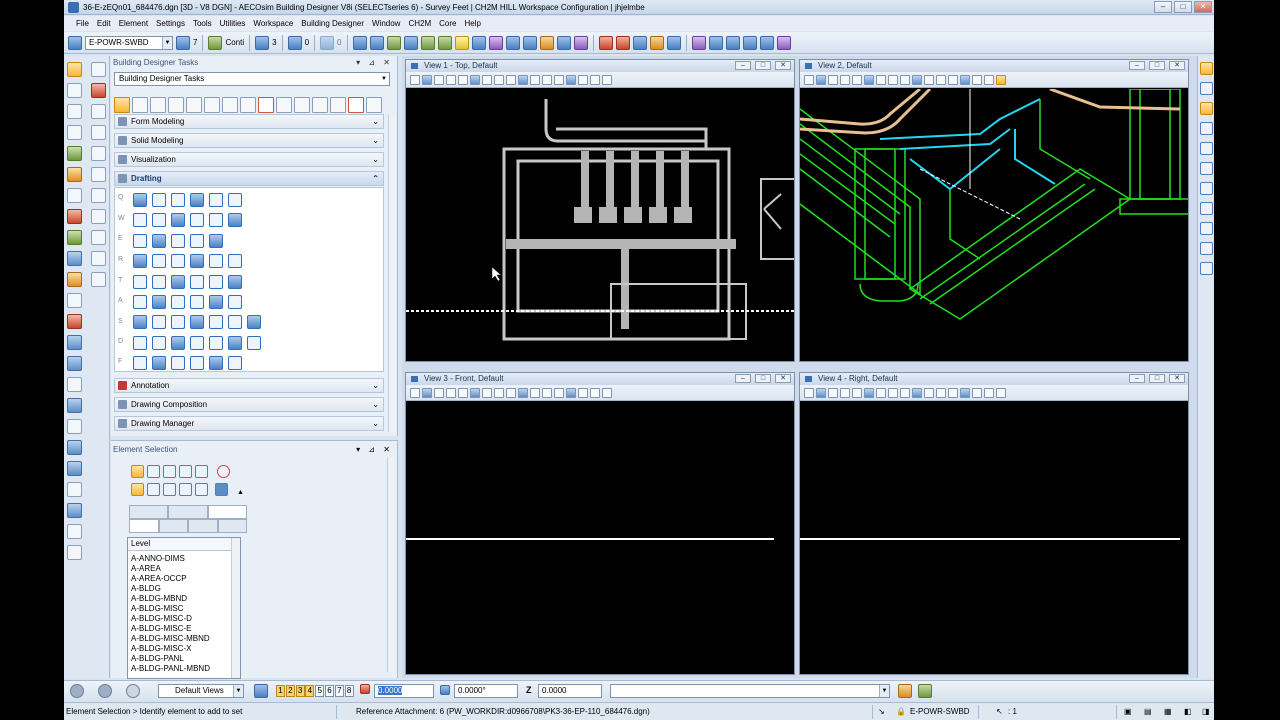  Describe the element at coordinates (294, 42) in the screenshot. I see `transparency-icon` at that location.